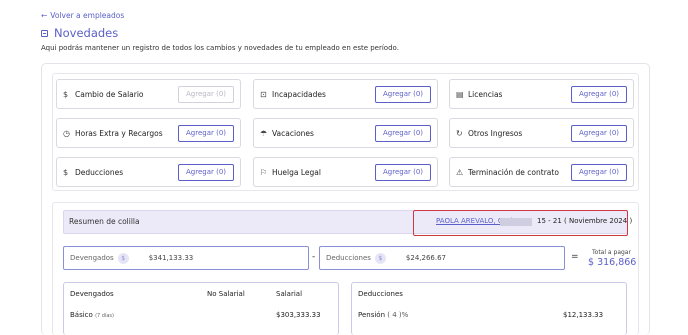 This screenshot has width=688, height=335. What do you see at coordinates (575, 257) in the screenshot?
I see `equals-sign: =` at bounding box center [575, 257].